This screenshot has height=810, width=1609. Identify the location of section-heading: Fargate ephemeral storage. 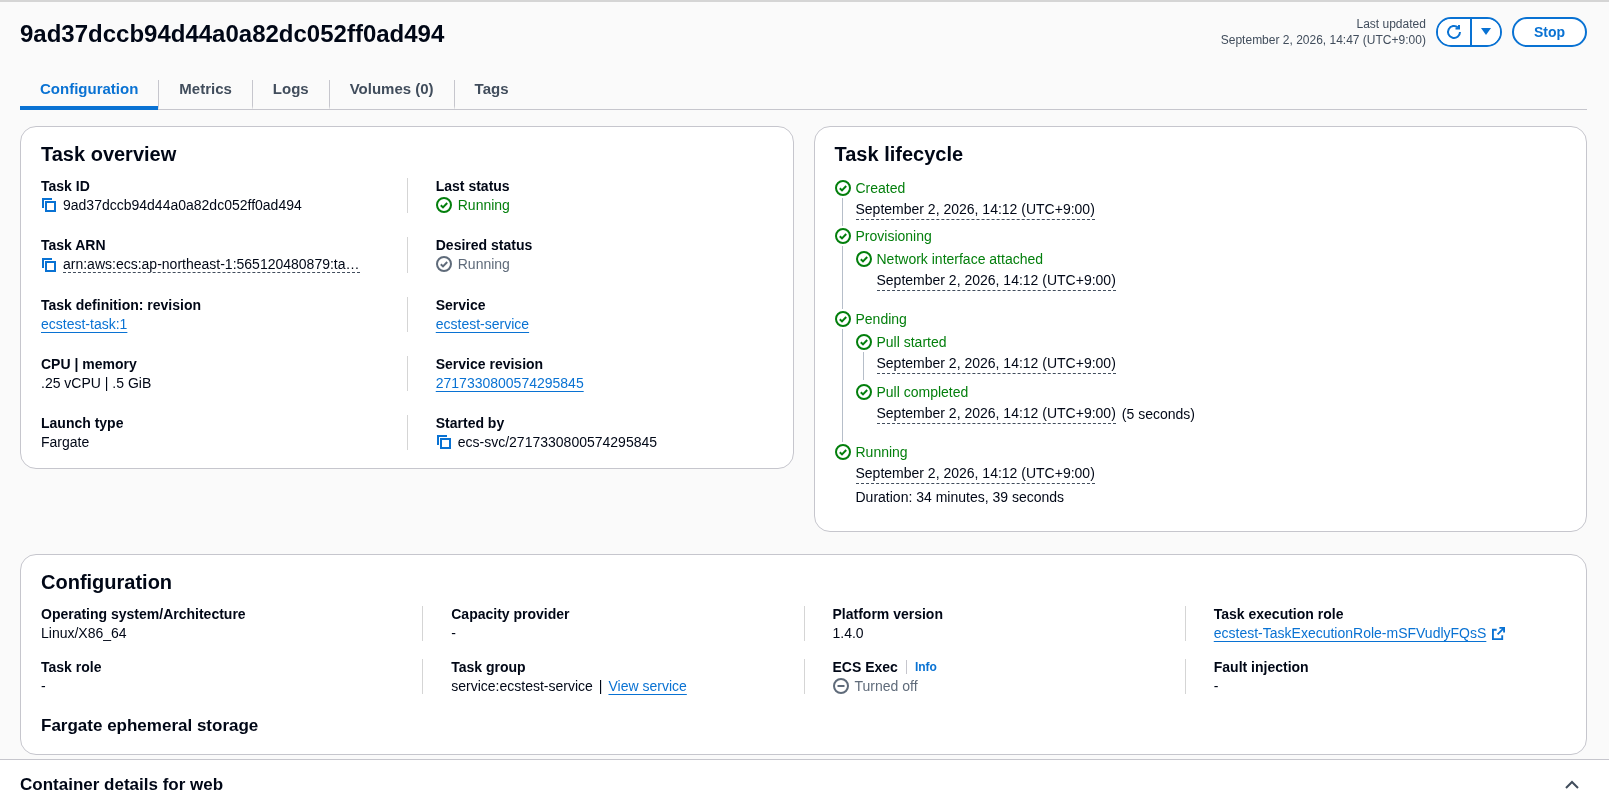
(150, 726).